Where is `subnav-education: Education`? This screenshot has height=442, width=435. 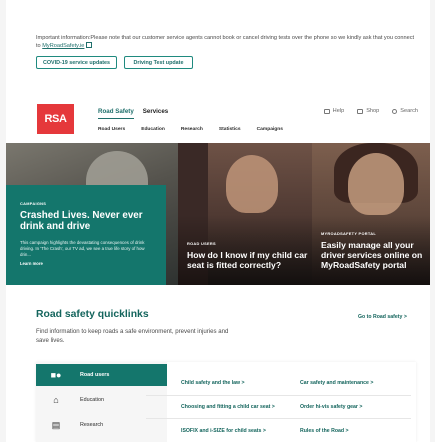
subnav-education: Education is located at coordinates (153, 129).